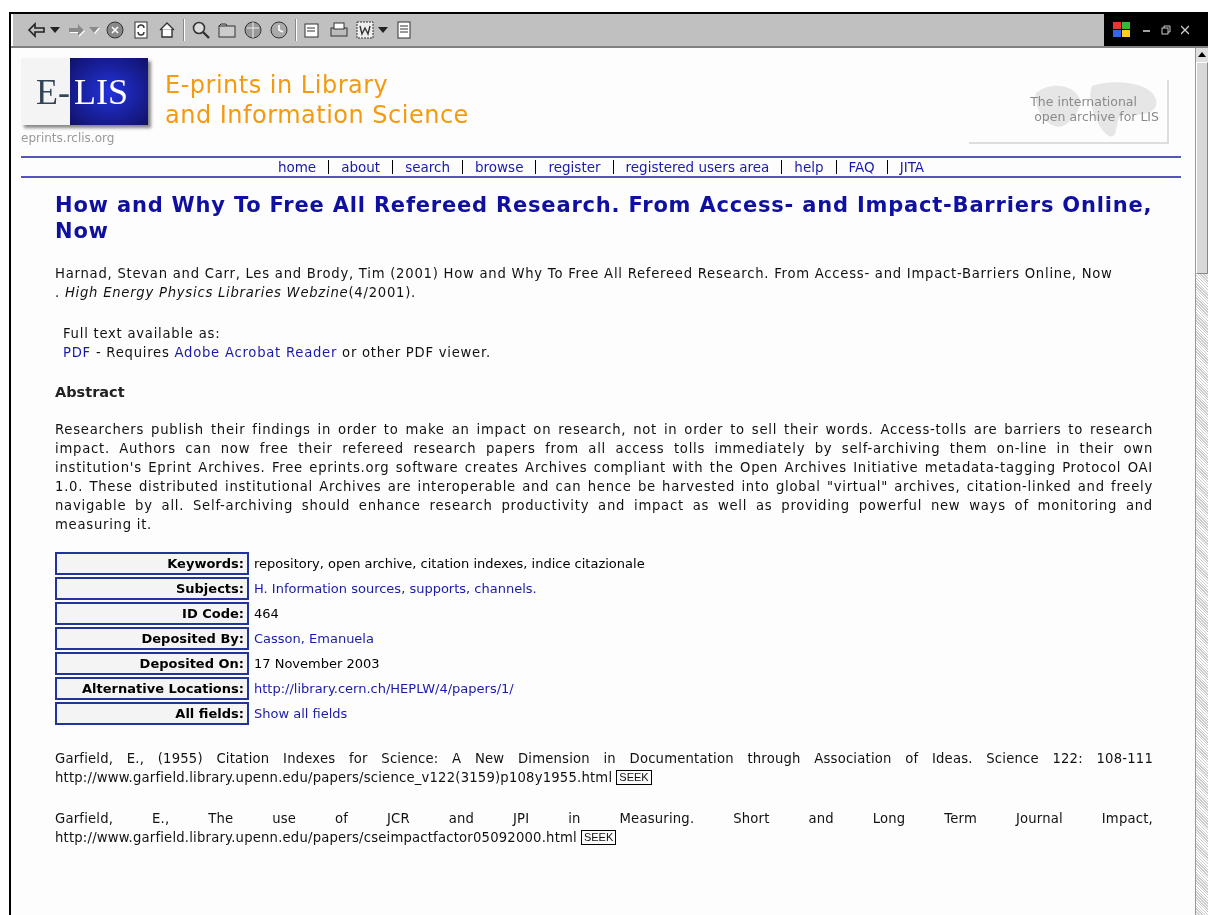 Image resolution: width=1208 pixels, height=915 pixels. What do you see at coordinates (301, 713) in the screenshot?
I see `field-link: Show all fields` at bounding box center [301, 713].